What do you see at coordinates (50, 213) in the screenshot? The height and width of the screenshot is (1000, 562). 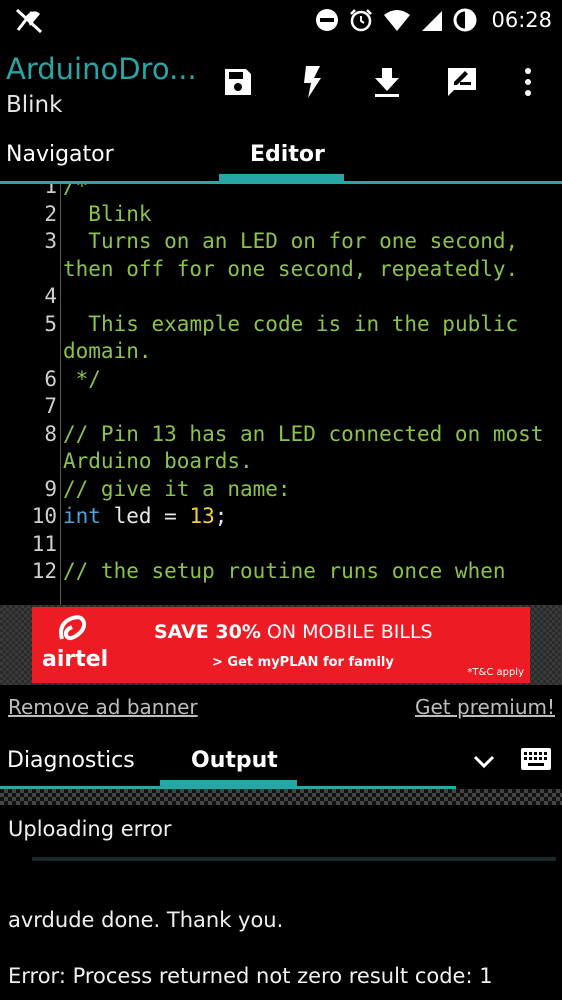 I see `line-number: 2` at bounding box center [50, 213].